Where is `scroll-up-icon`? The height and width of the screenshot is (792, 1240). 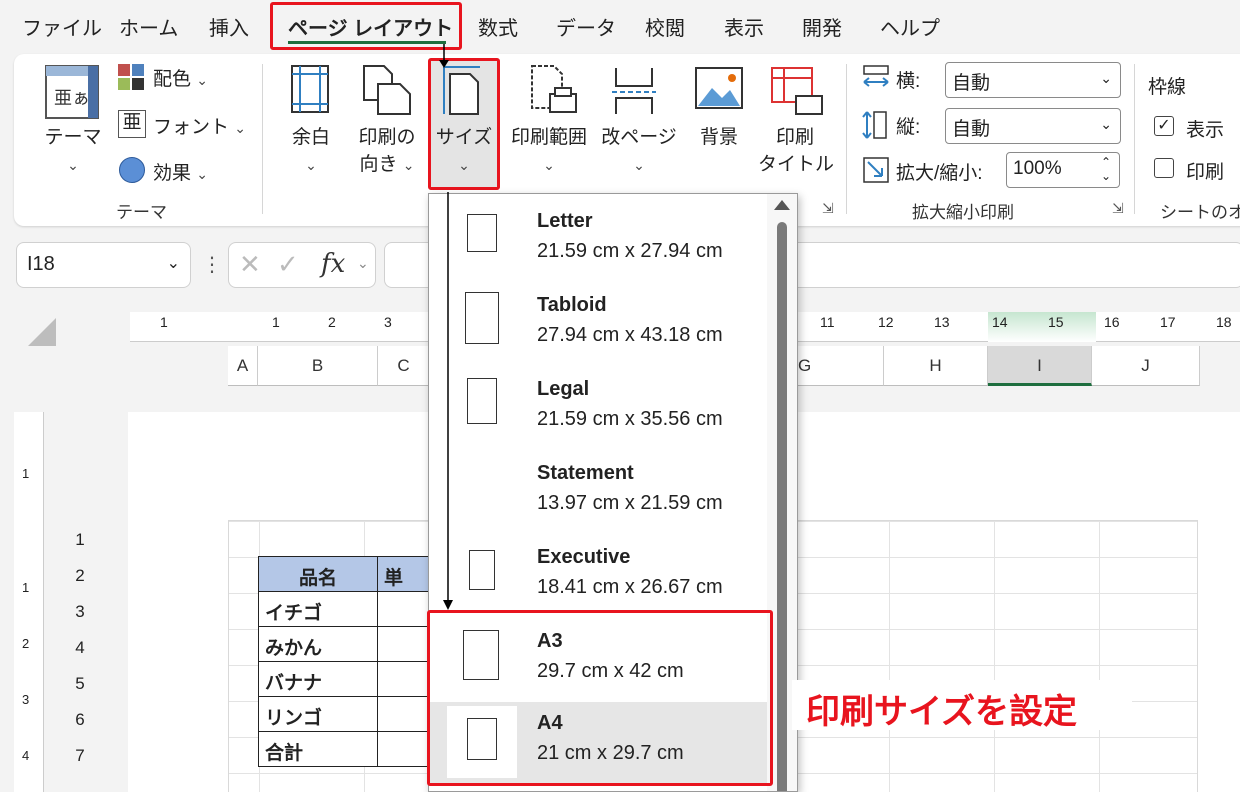
scroll-up-icon is located at coordinates (782, 205).